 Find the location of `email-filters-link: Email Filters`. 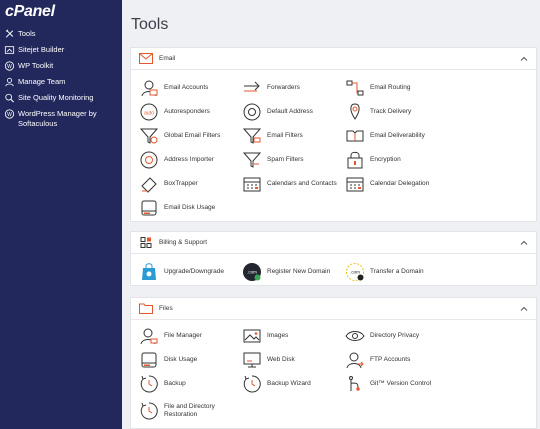

email-filters-link: Email Filters is located at coordinates (294, 136).